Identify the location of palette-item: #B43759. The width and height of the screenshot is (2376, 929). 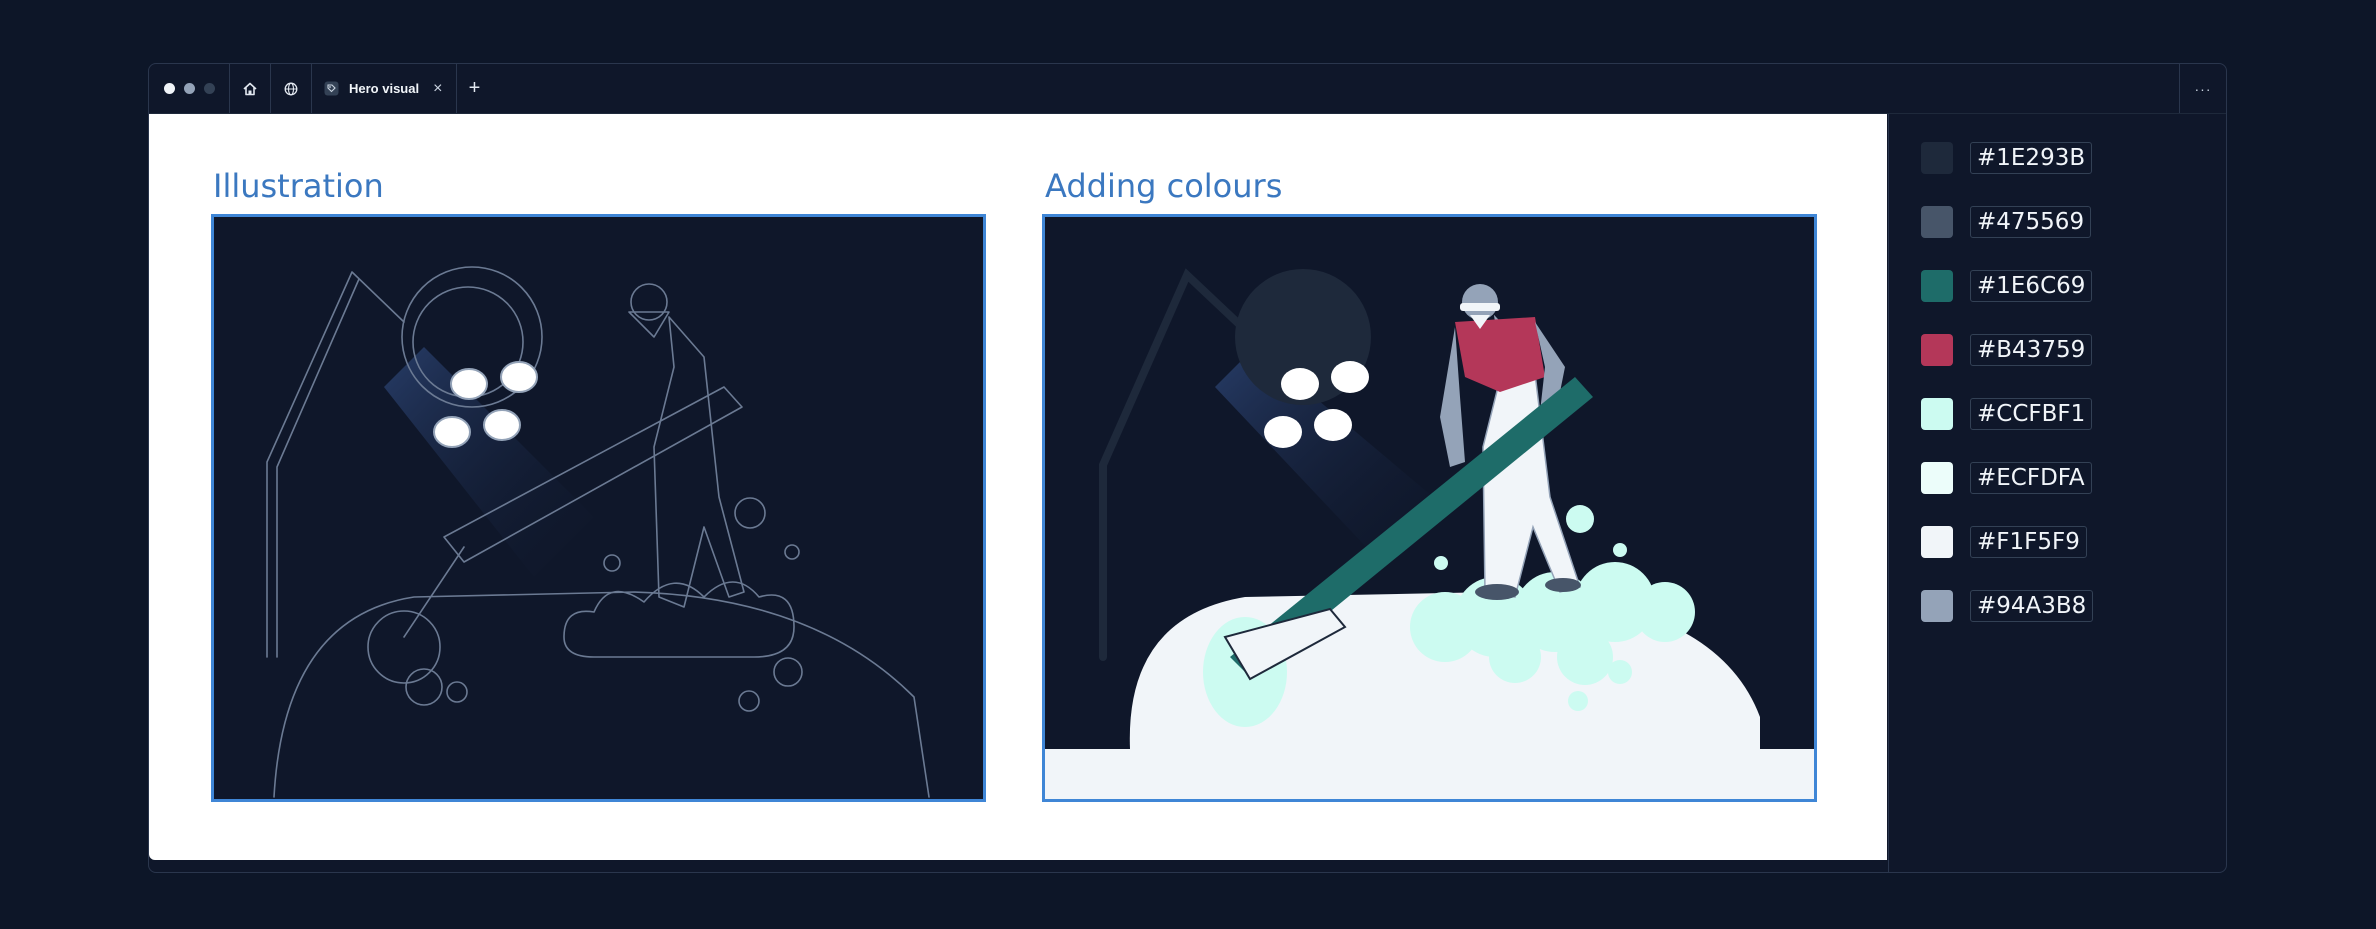
(2007, 350).